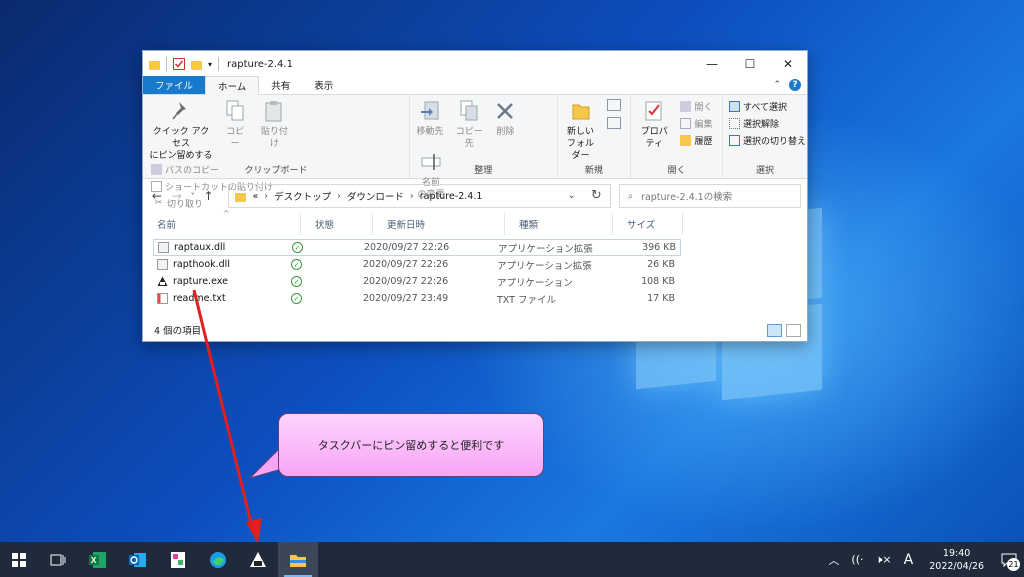  What do you see at coordinates (777, 85) in the screenshot?
I see `ribbon-collapse-icon: ⌃` at bounding box center [777, 85].